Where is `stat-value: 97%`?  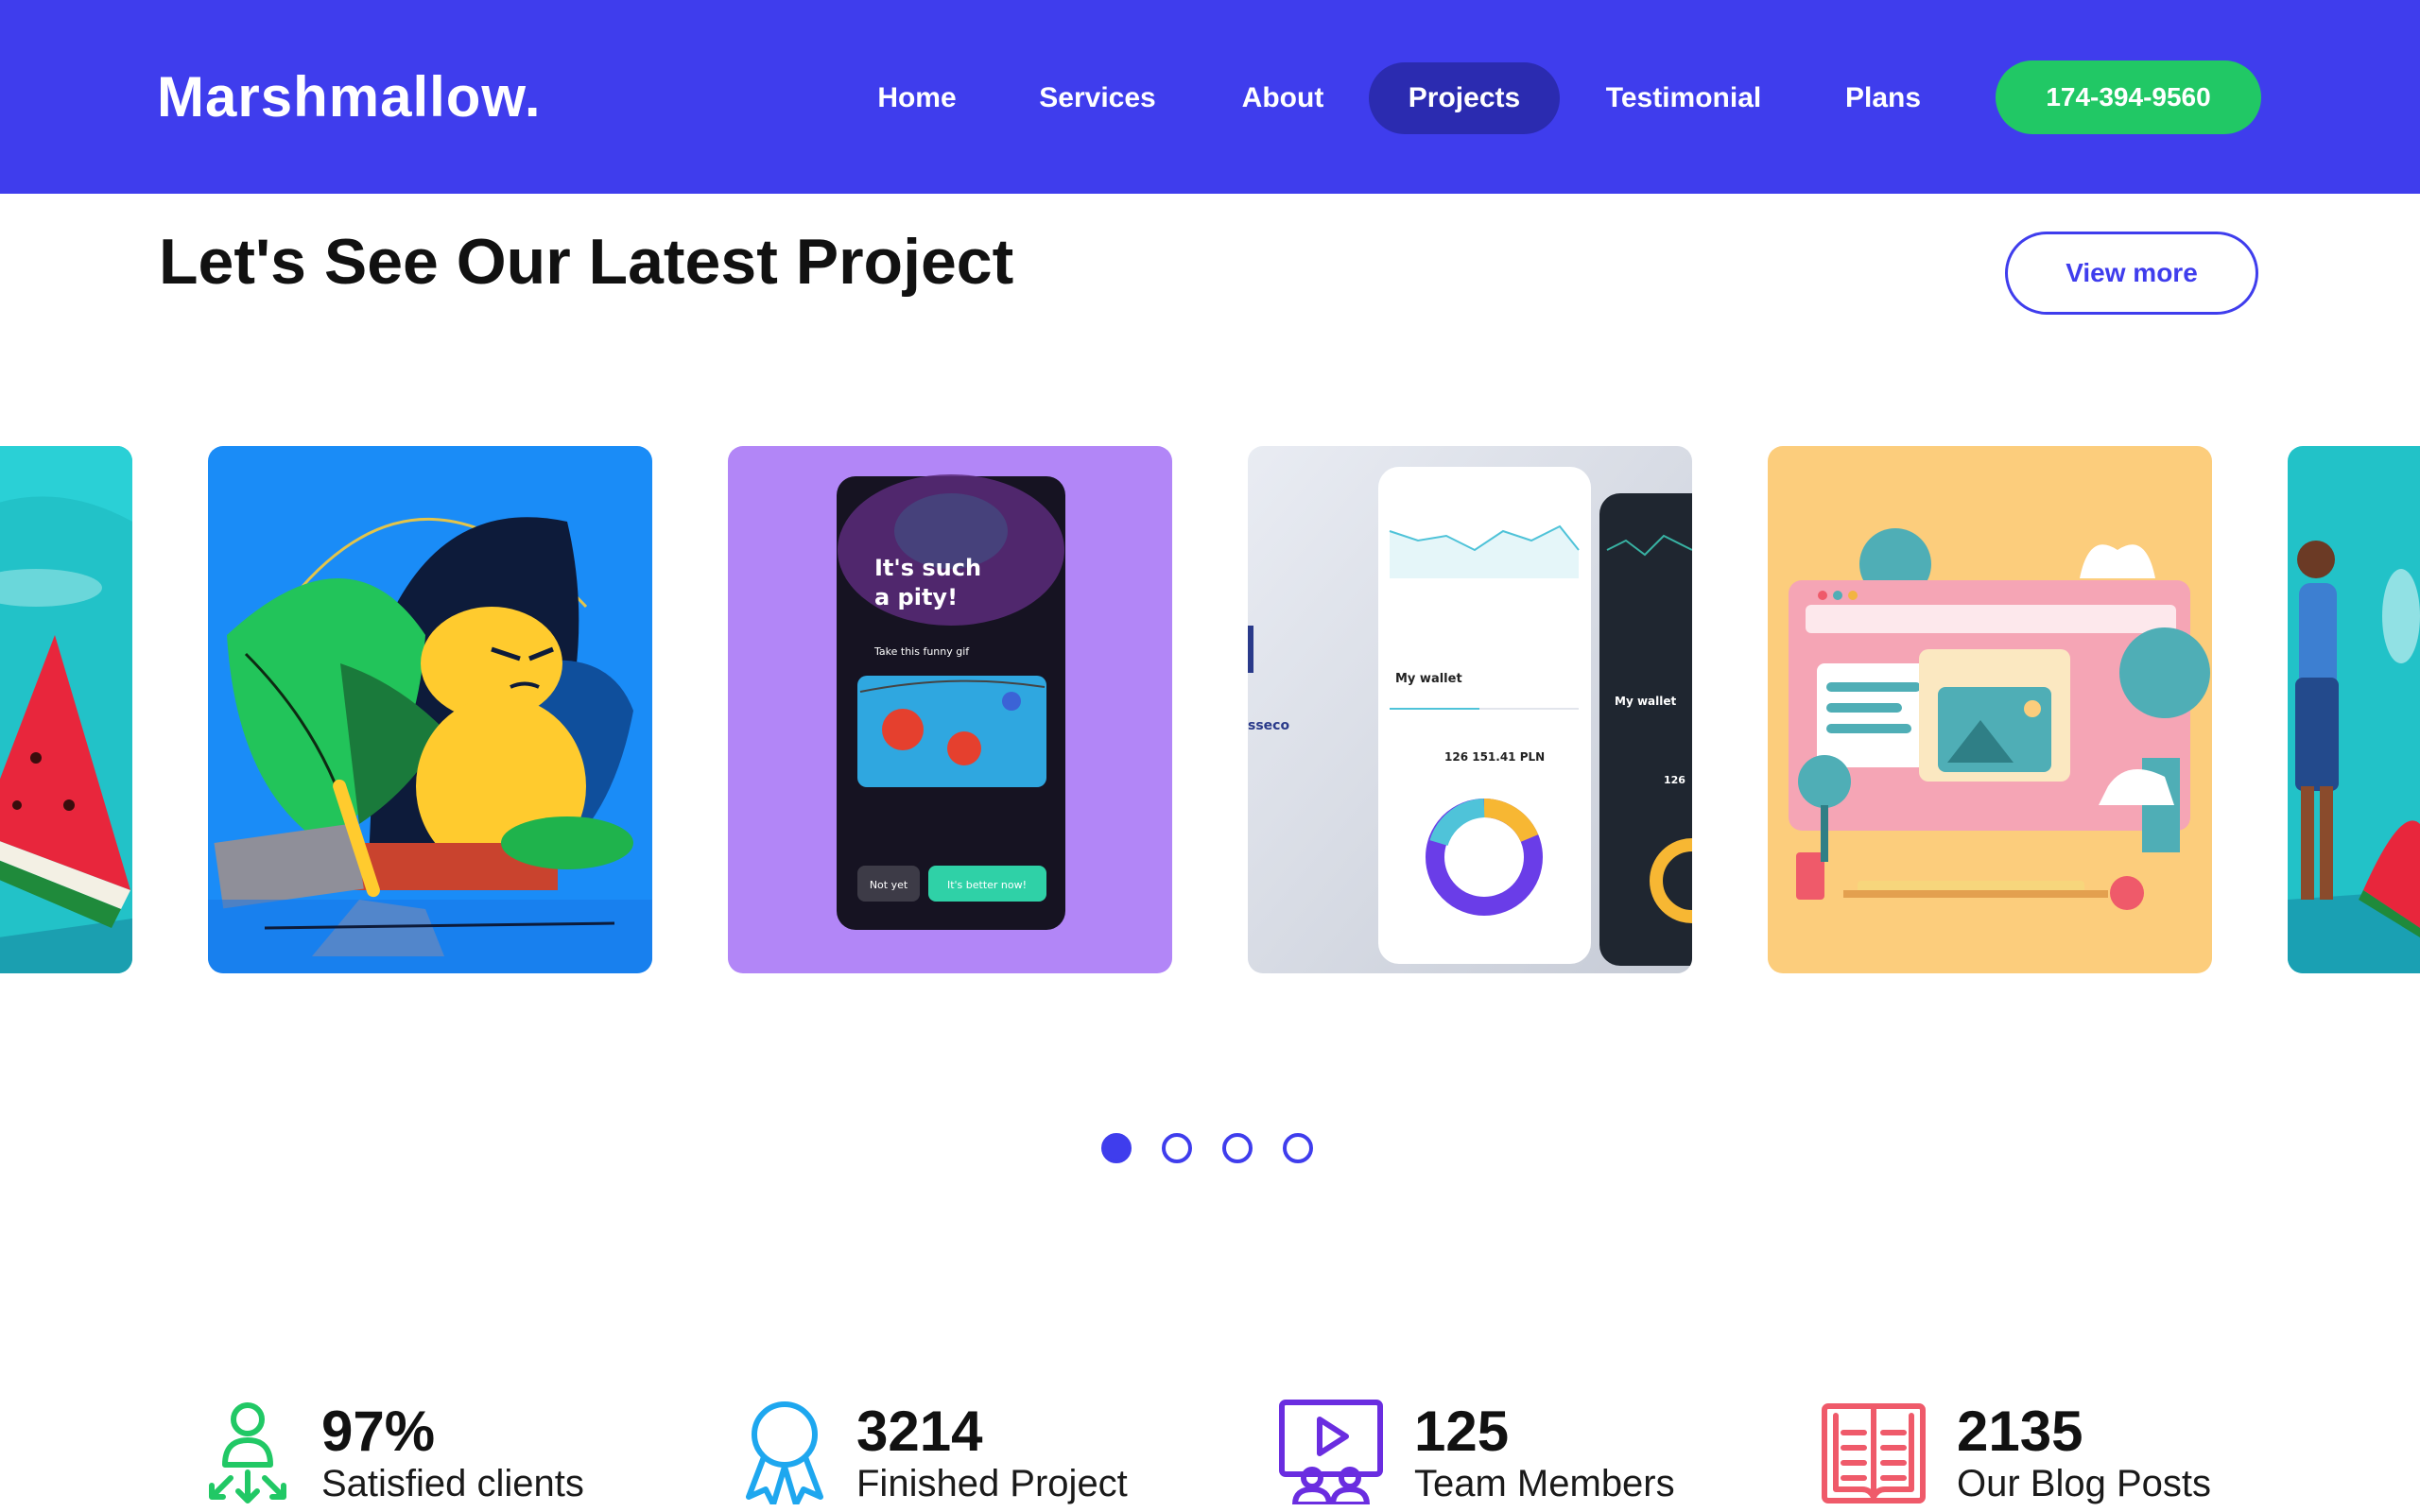
stat-value: 97% is located at coordinates (378, 1431).